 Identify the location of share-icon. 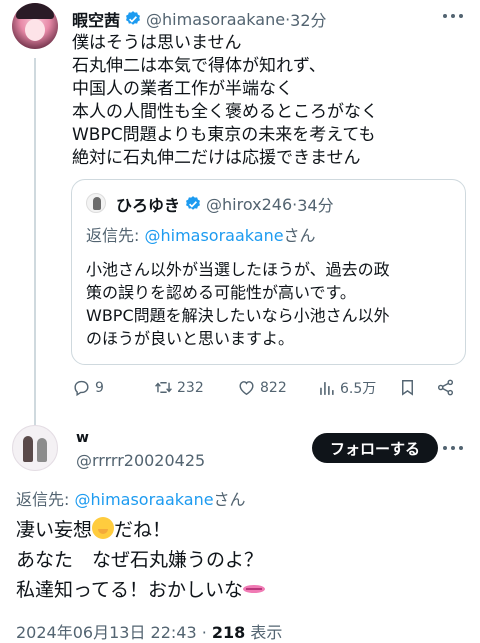
(445, 387).